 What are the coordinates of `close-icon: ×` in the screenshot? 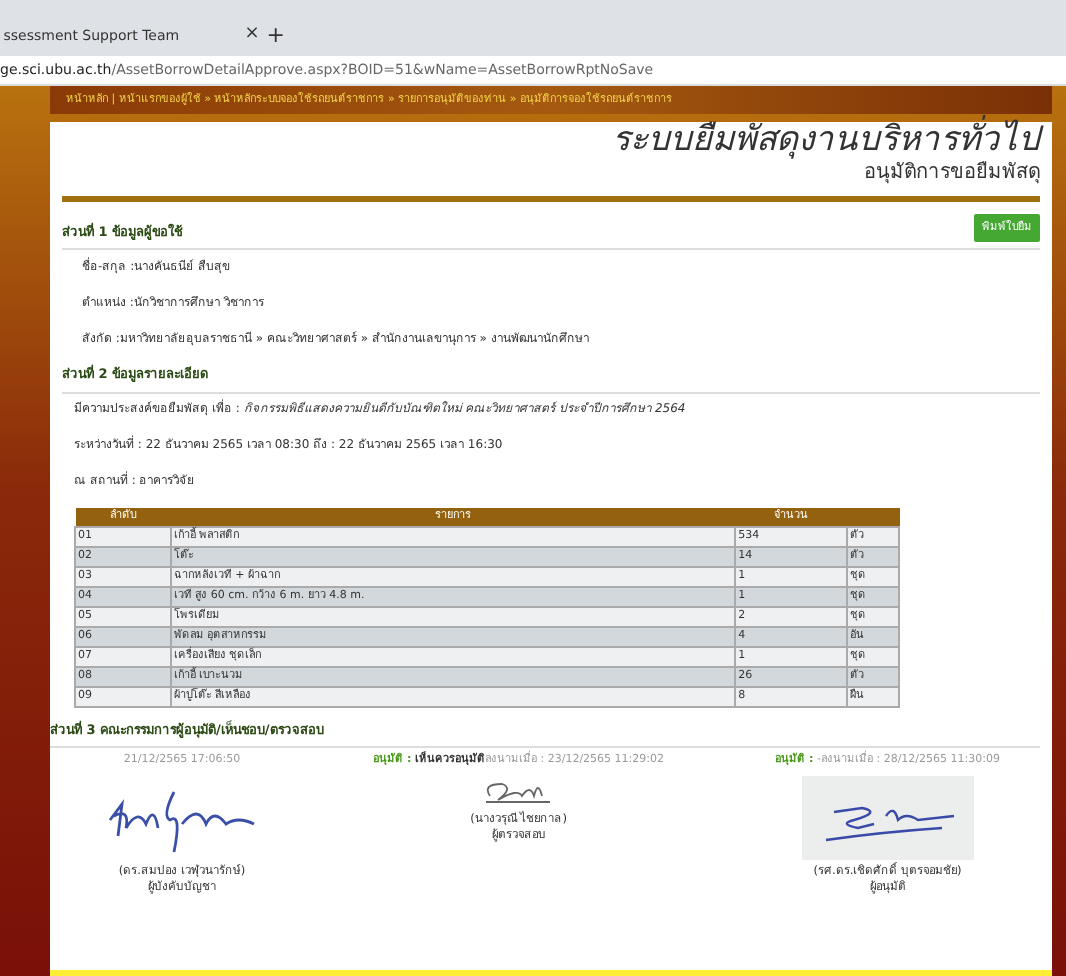 It's located at (252, 36).